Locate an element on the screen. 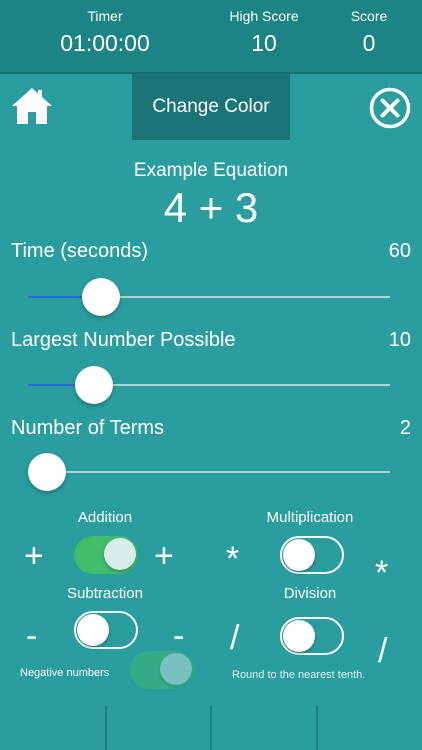  timer-label: Timer is located at coordinates (105, 16).